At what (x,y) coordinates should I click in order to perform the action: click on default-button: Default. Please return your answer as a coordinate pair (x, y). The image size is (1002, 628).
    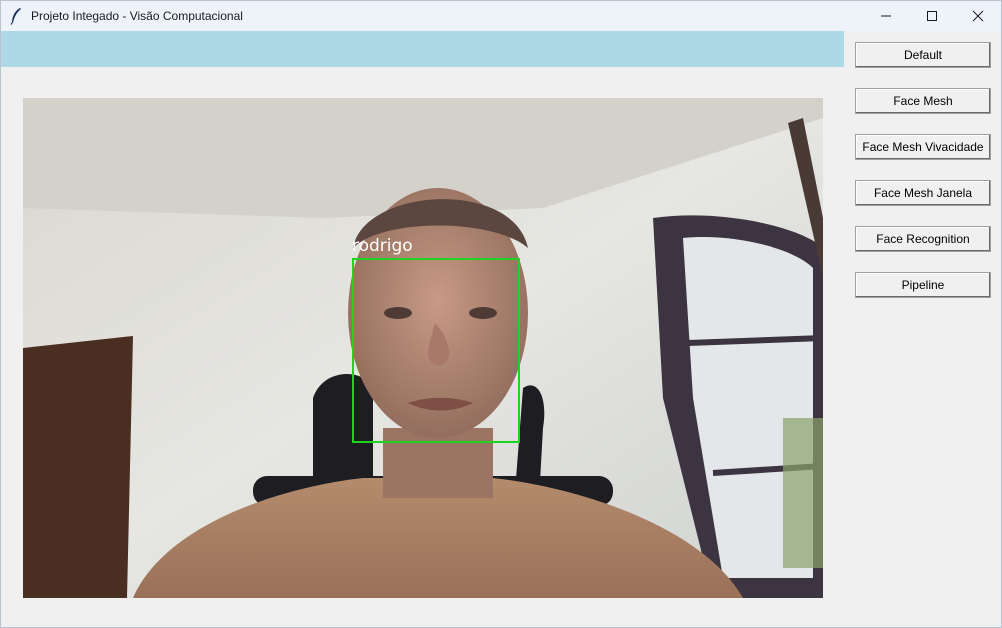
    Looking at the image, I should click on (923, 55).